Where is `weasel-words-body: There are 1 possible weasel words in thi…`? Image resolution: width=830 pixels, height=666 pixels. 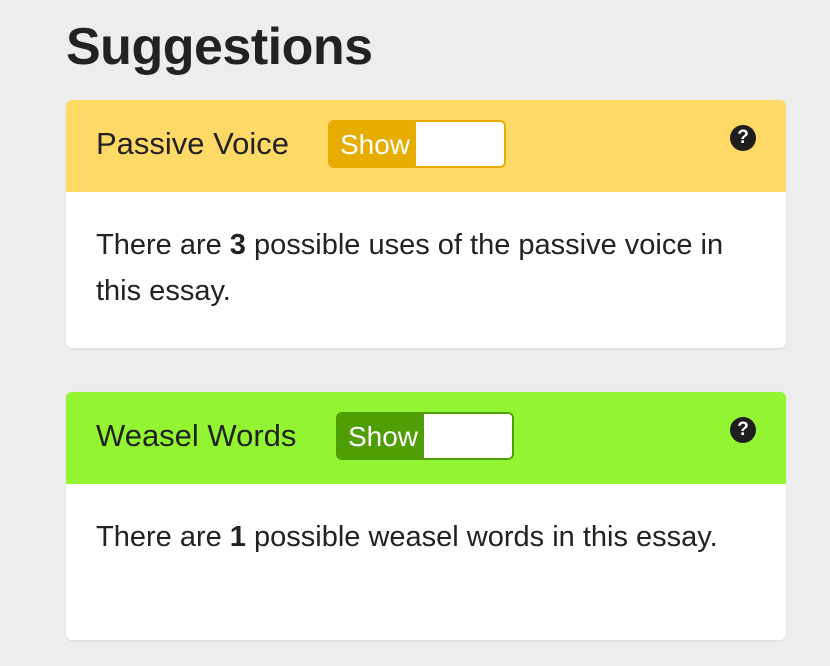
weasel-words-body: There are 1 possible weasel words in thi… is located at coordinates (426, 522).